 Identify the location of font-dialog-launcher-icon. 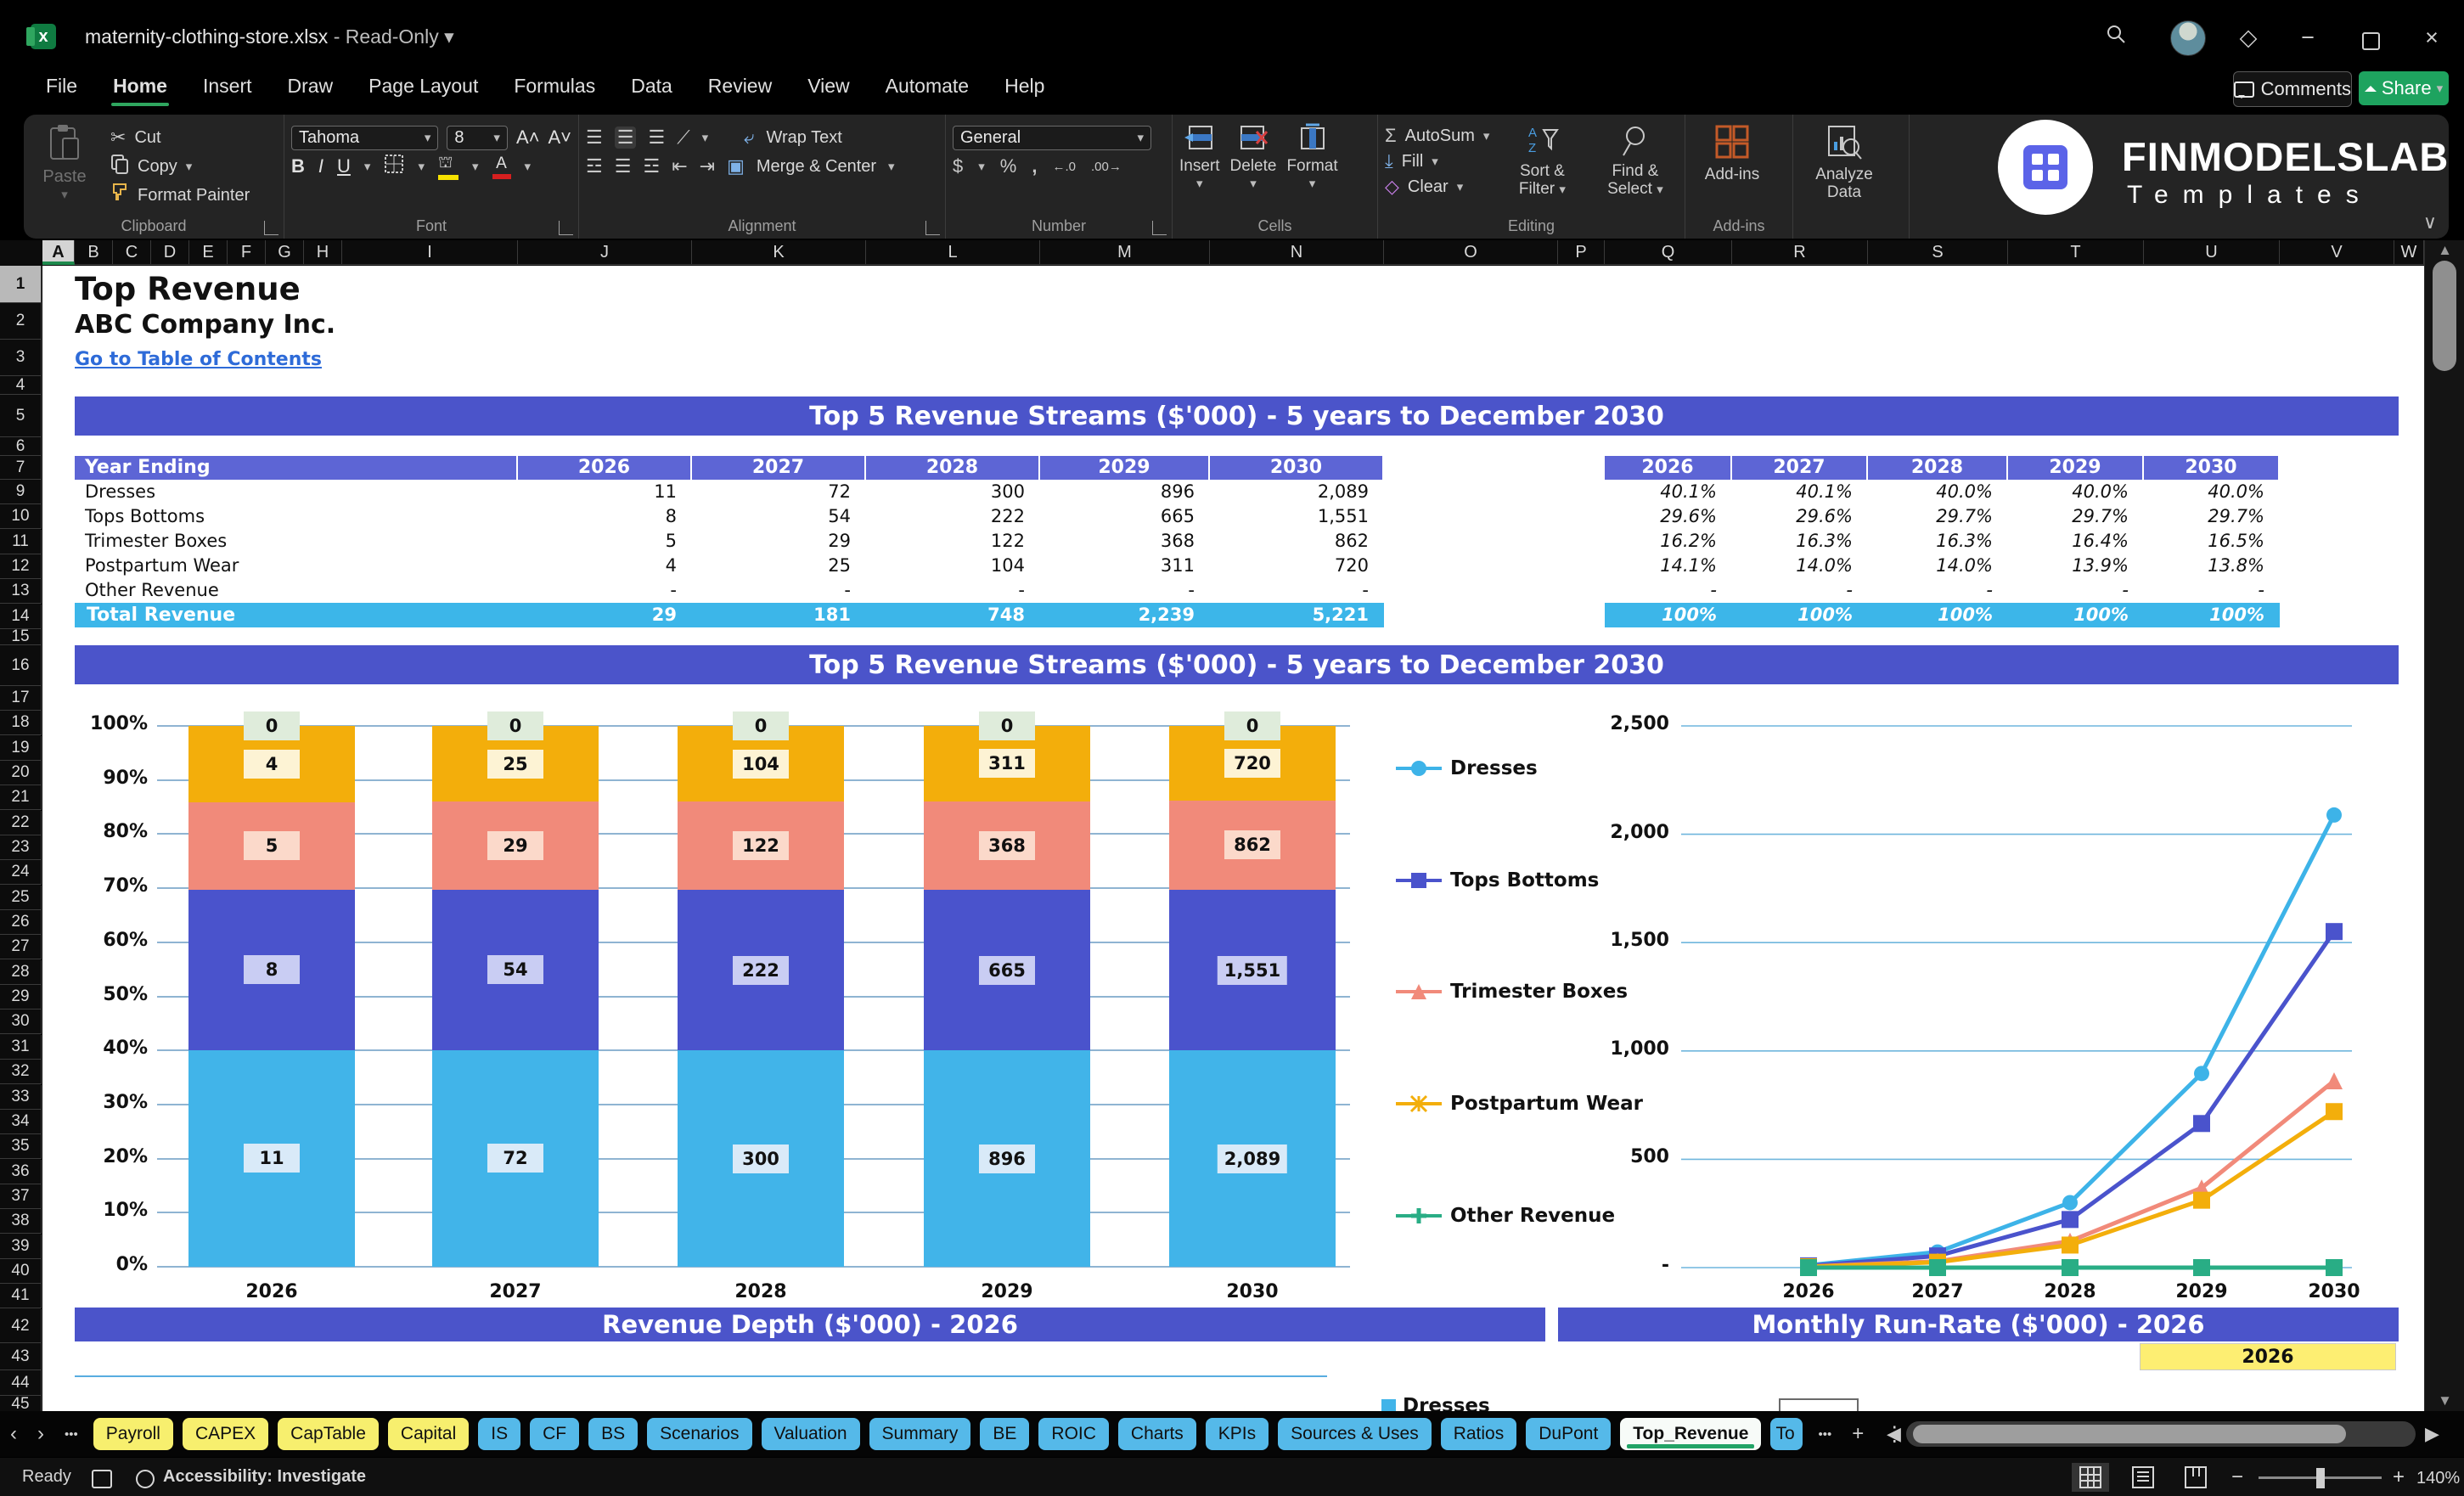
(566, 228).